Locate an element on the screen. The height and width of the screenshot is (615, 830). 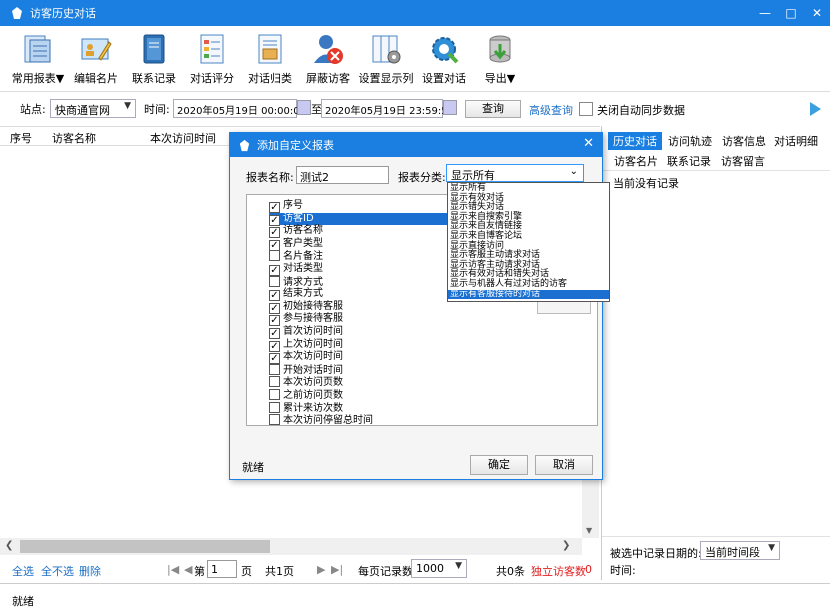
tab-visit-track: 访问轨迹 is located at coordinates (690, 141).